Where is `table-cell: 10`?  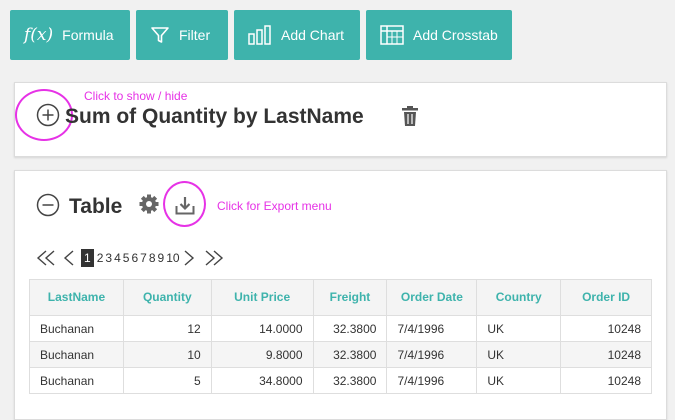 table-cell: 10 is located at coordinates (167, 354).